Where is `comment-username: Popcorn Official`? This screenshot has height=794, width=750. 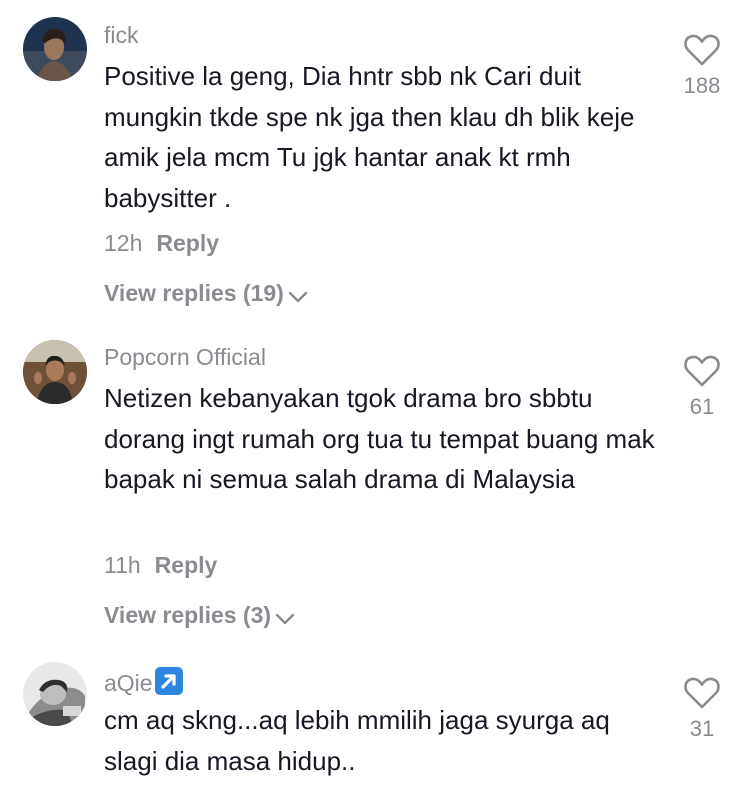
comment-username: Popcorn Official is located at coordinates (185, 357).